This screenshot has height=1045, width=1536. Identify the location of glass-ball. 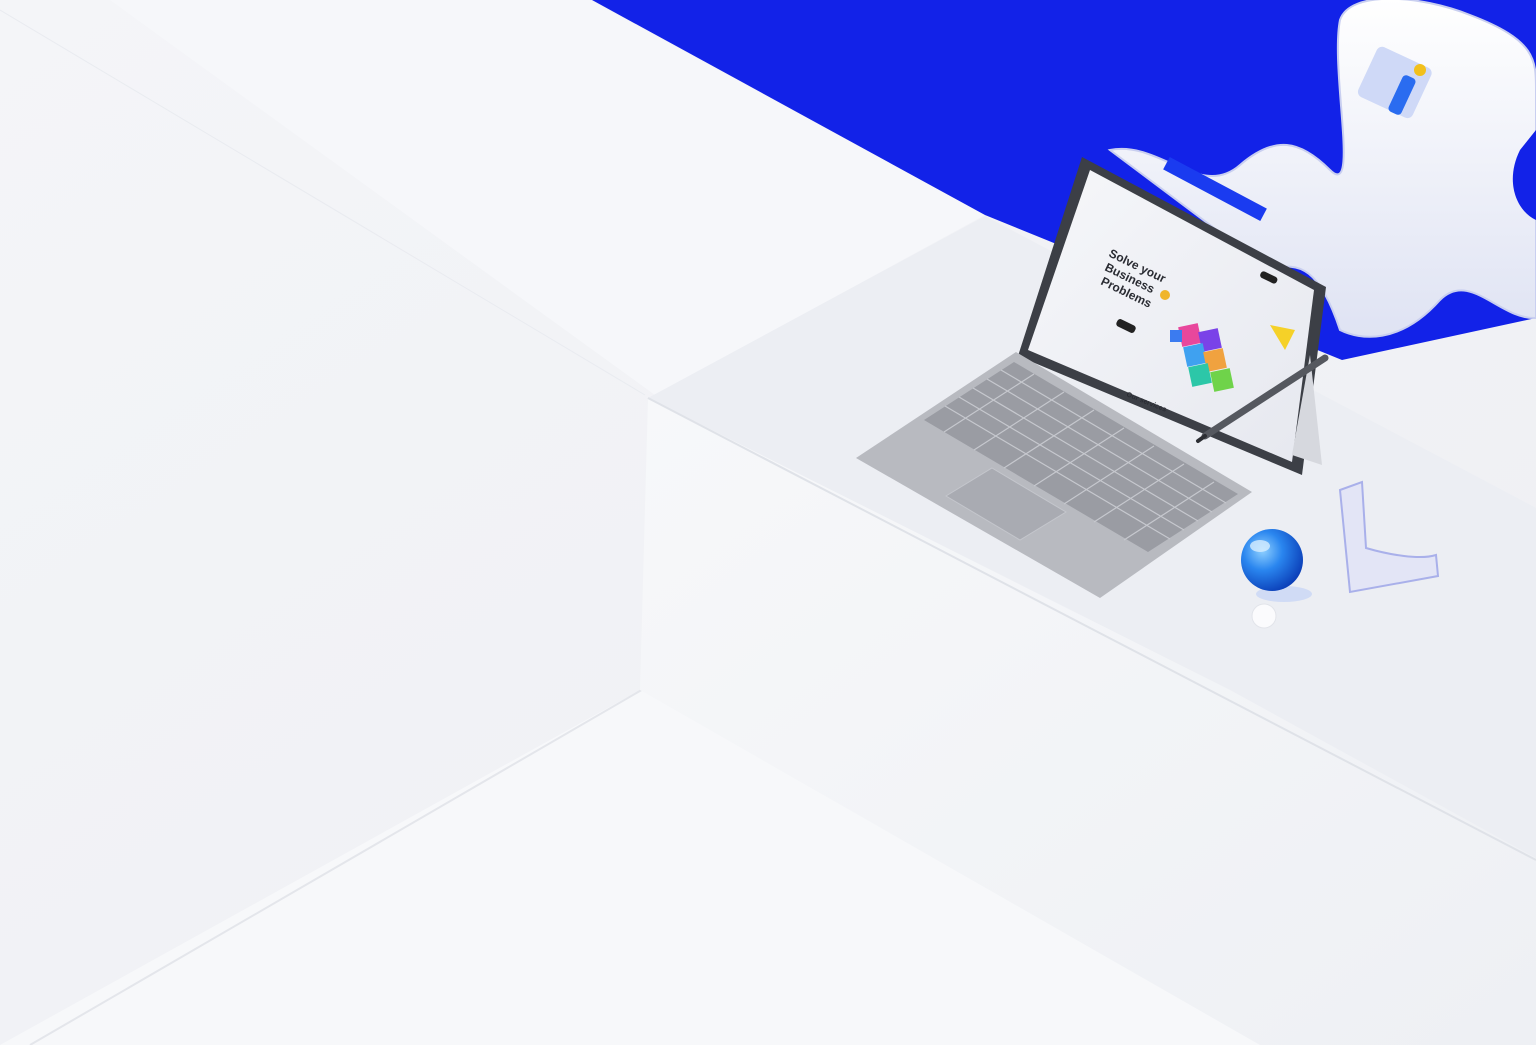
(1272, 560).